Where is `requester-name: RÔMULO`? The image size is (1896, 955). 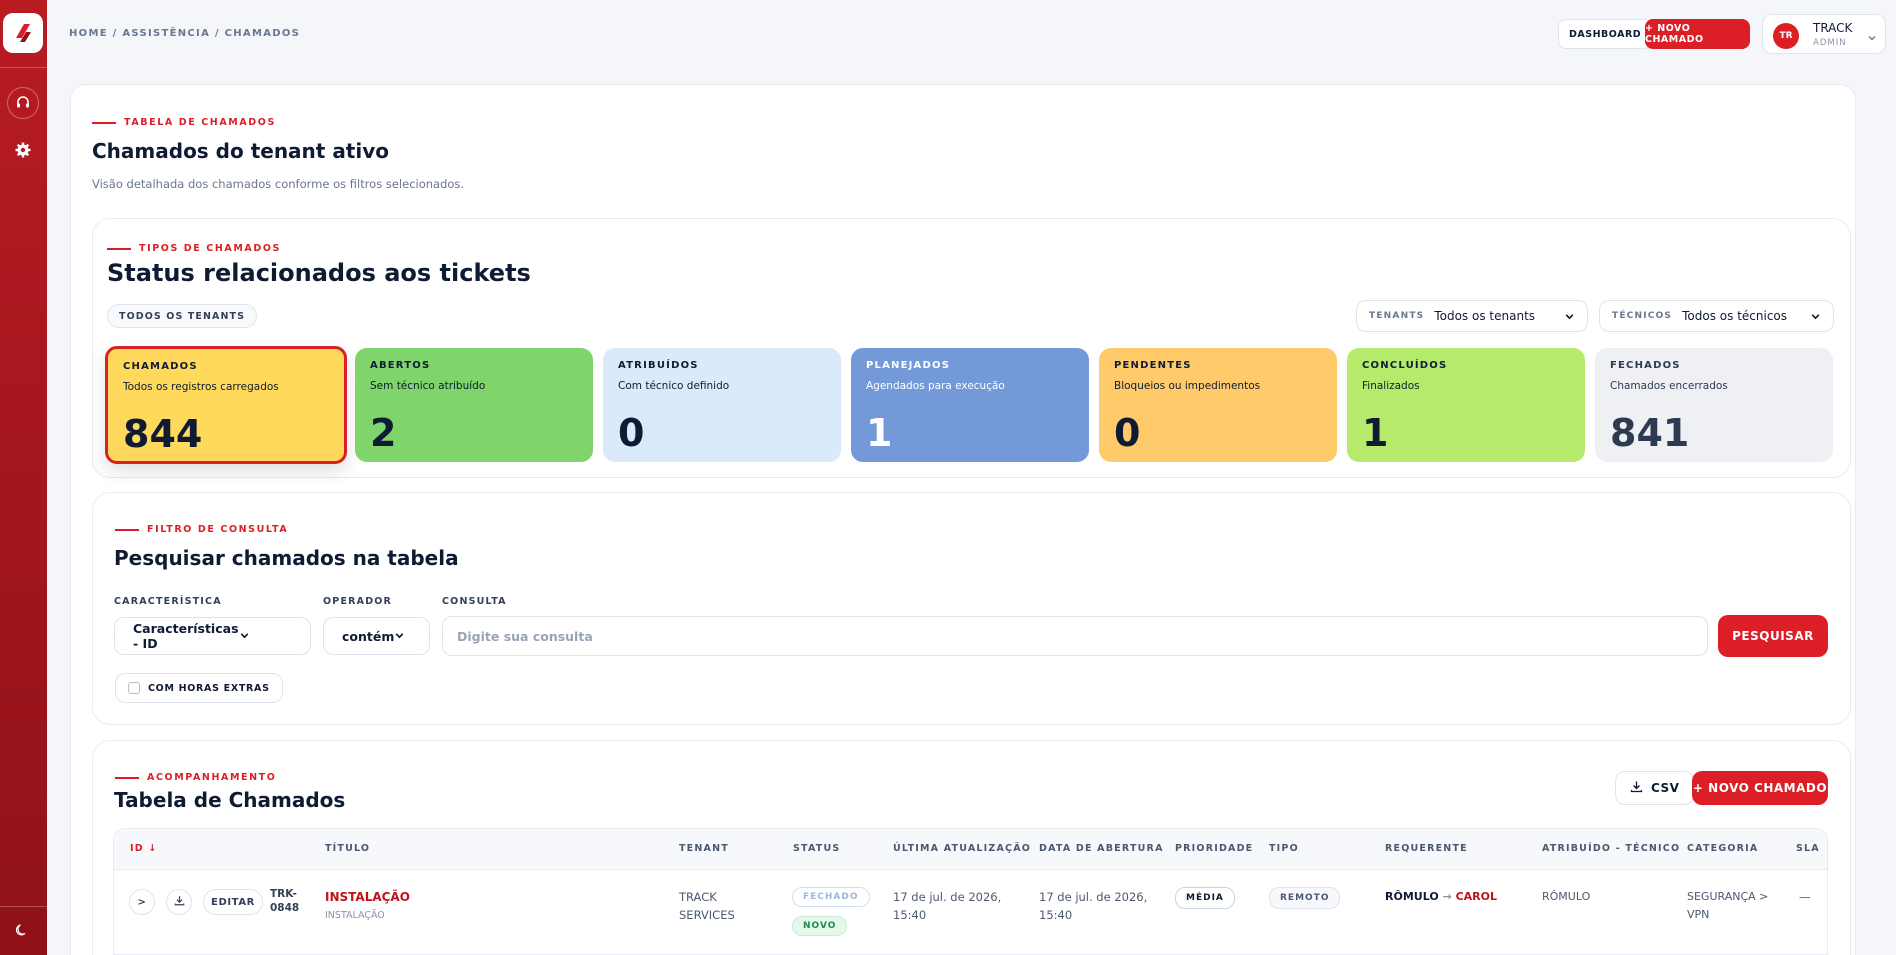
requester-name: RÔMULO is located at coordinates (1412, 896).